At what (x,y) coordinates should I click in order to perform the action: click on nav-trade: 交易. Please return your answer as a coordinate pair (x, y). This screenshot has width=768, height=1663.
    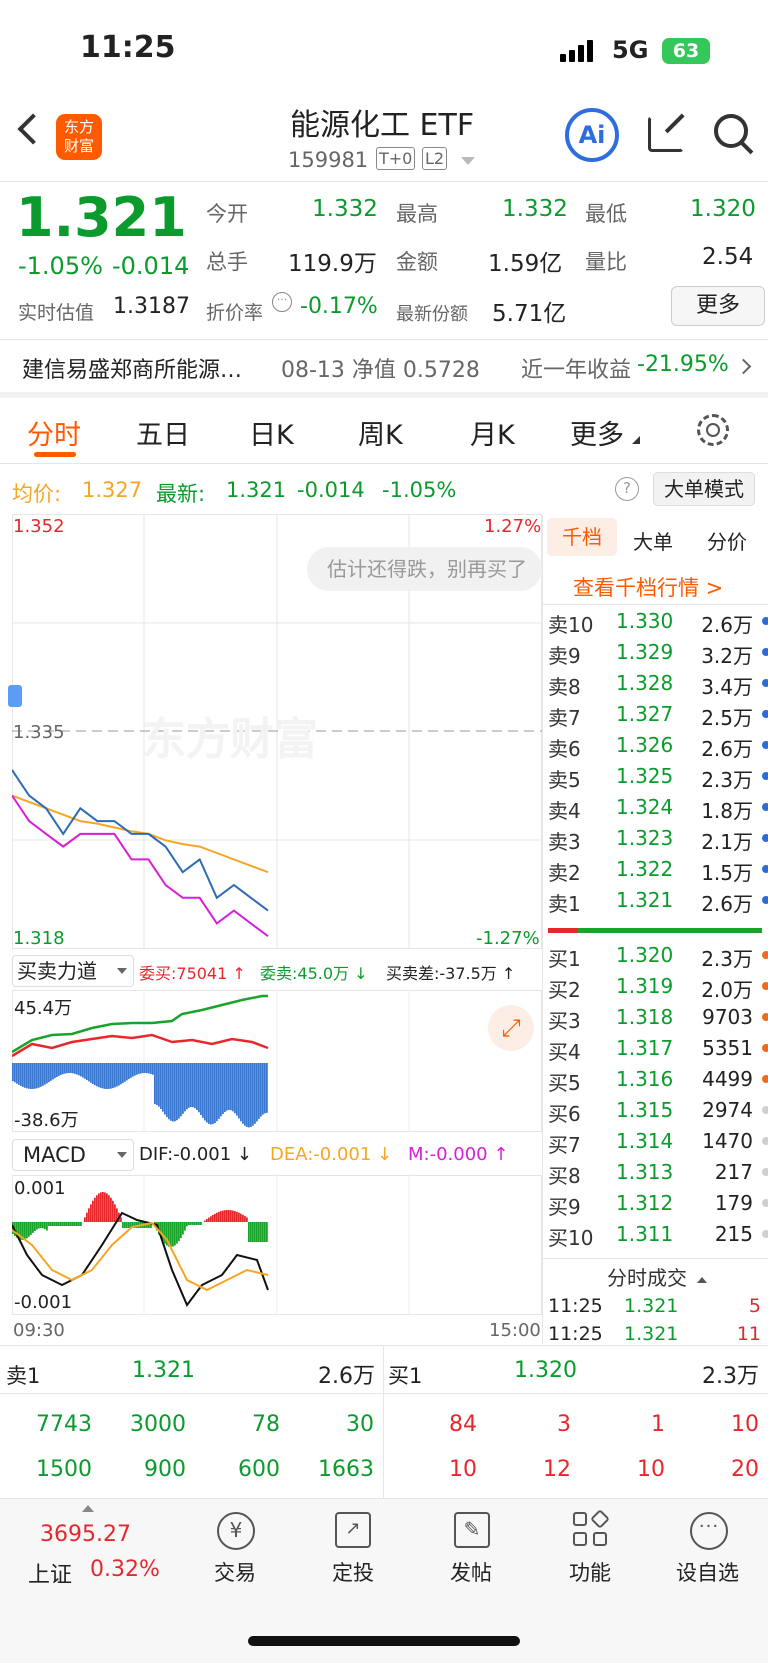
    Looking at the image, I should click on (235, 1572).